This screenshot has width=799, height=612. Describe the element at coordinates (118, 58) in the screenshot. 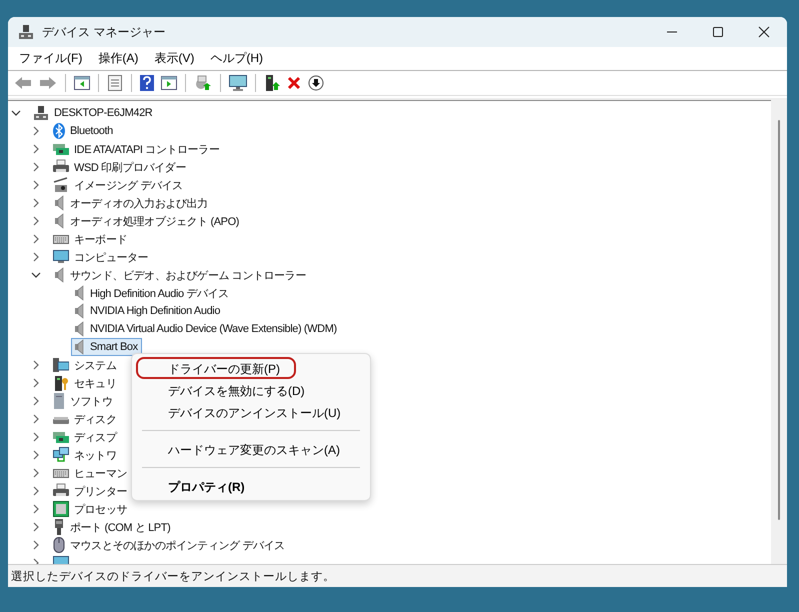

I see `menu-item: 操作(A)` at that location.